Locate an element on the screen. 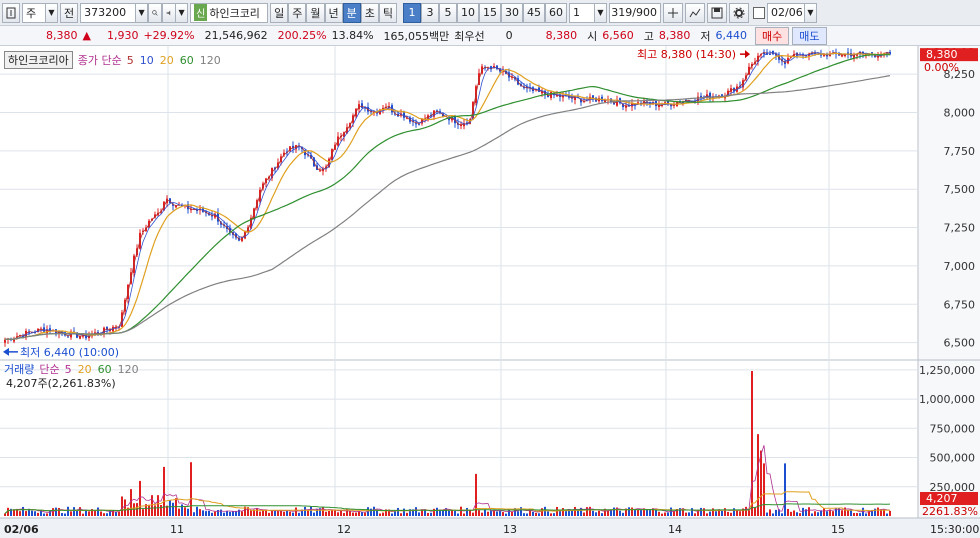 This screenshot has height=538, width=980. low-value: 6,440 is located at coordinates (731, 35).